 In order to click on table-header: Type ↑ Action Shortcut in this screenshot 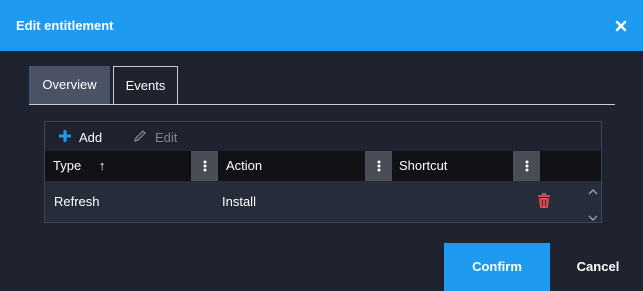, I will do `click(323, 166)`.